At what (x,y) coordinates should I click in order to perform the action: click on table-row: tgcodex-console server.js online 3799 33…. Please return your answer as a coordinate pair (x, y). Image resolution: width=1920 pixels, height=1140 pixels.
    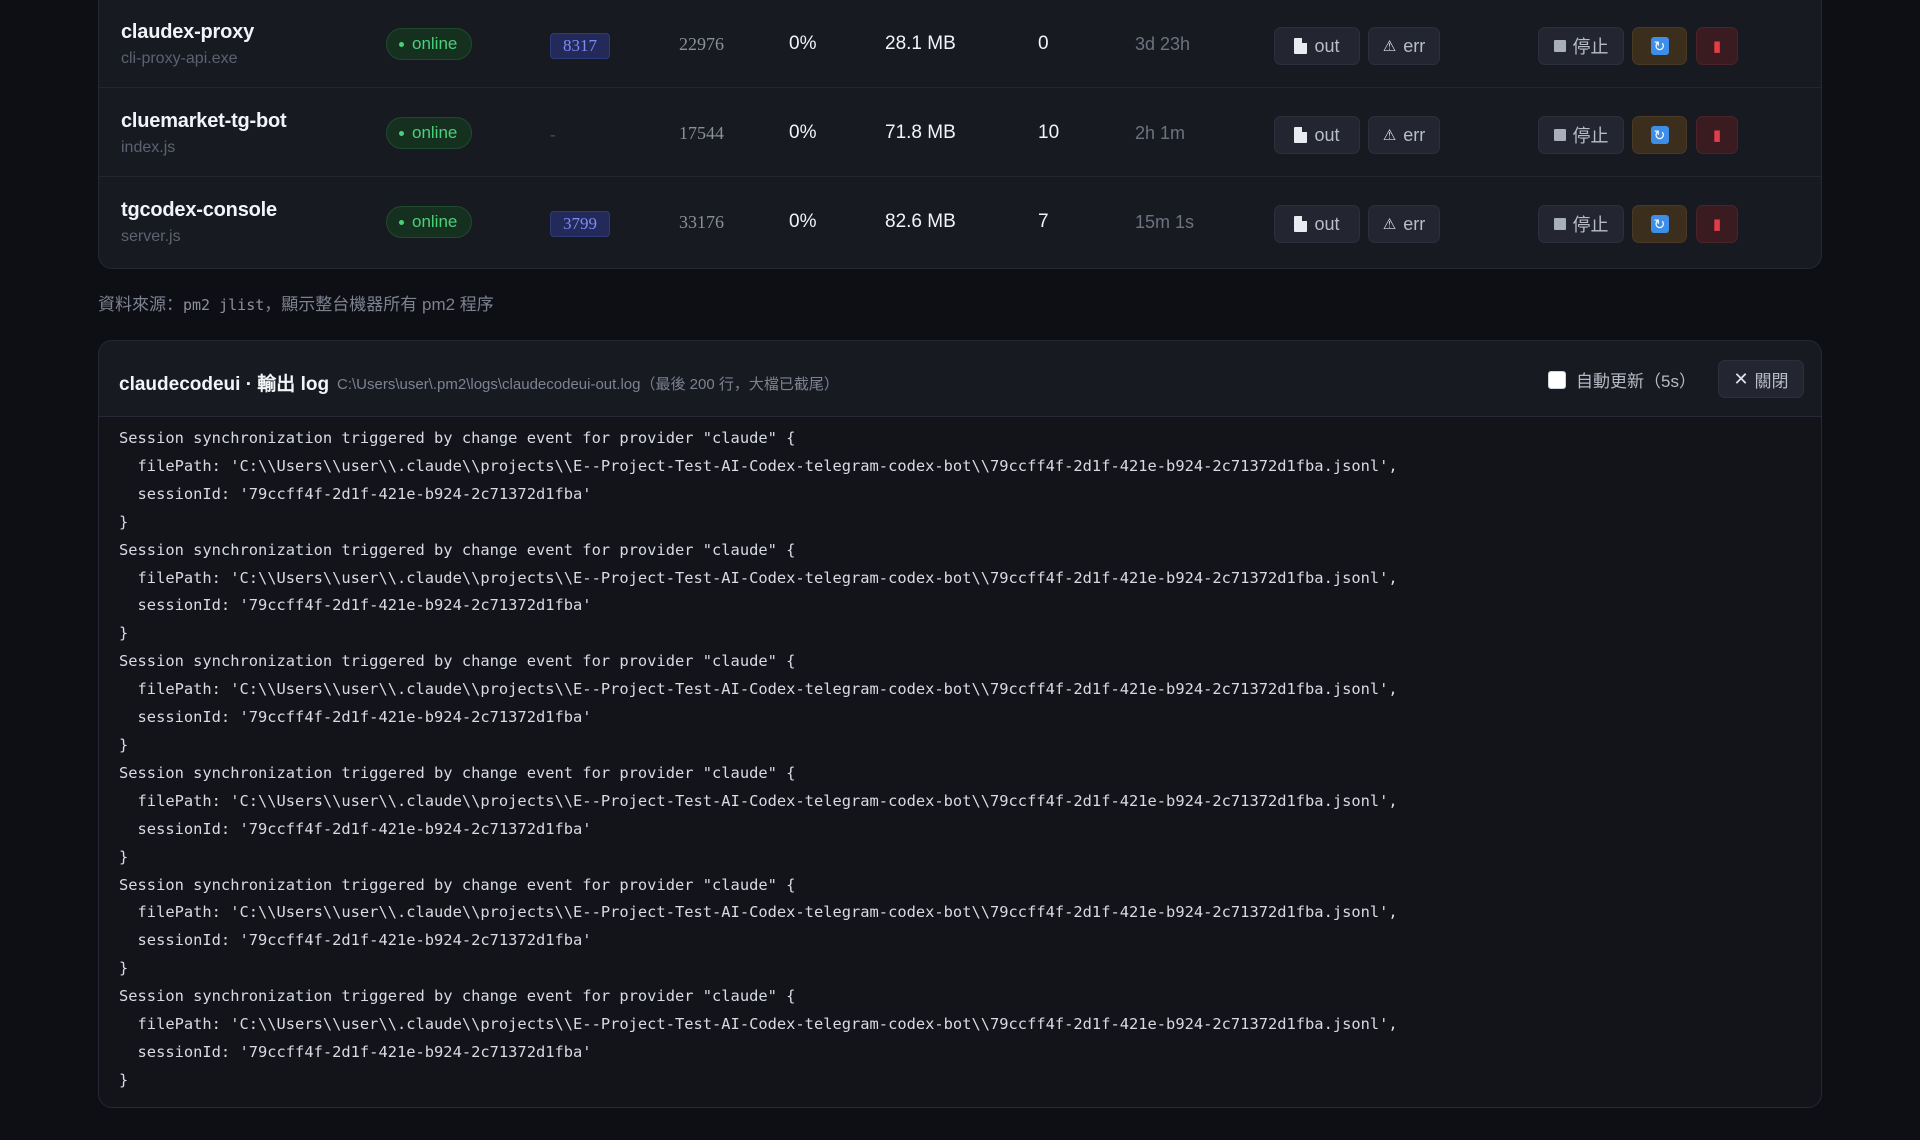
    Looking at the image, I should click on (960, 222).